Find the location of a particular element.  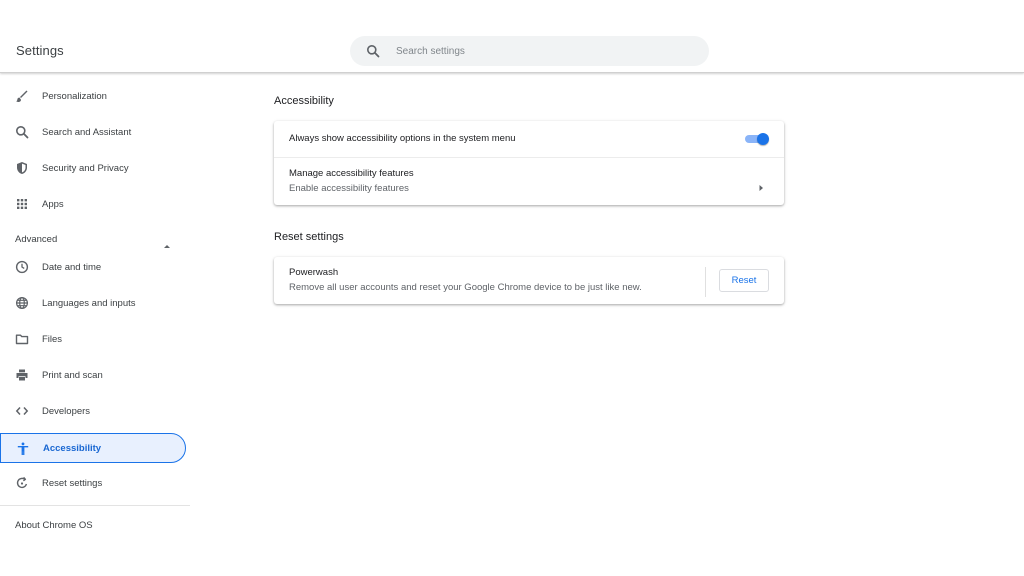

search-box is located at coordinates (529, 51).